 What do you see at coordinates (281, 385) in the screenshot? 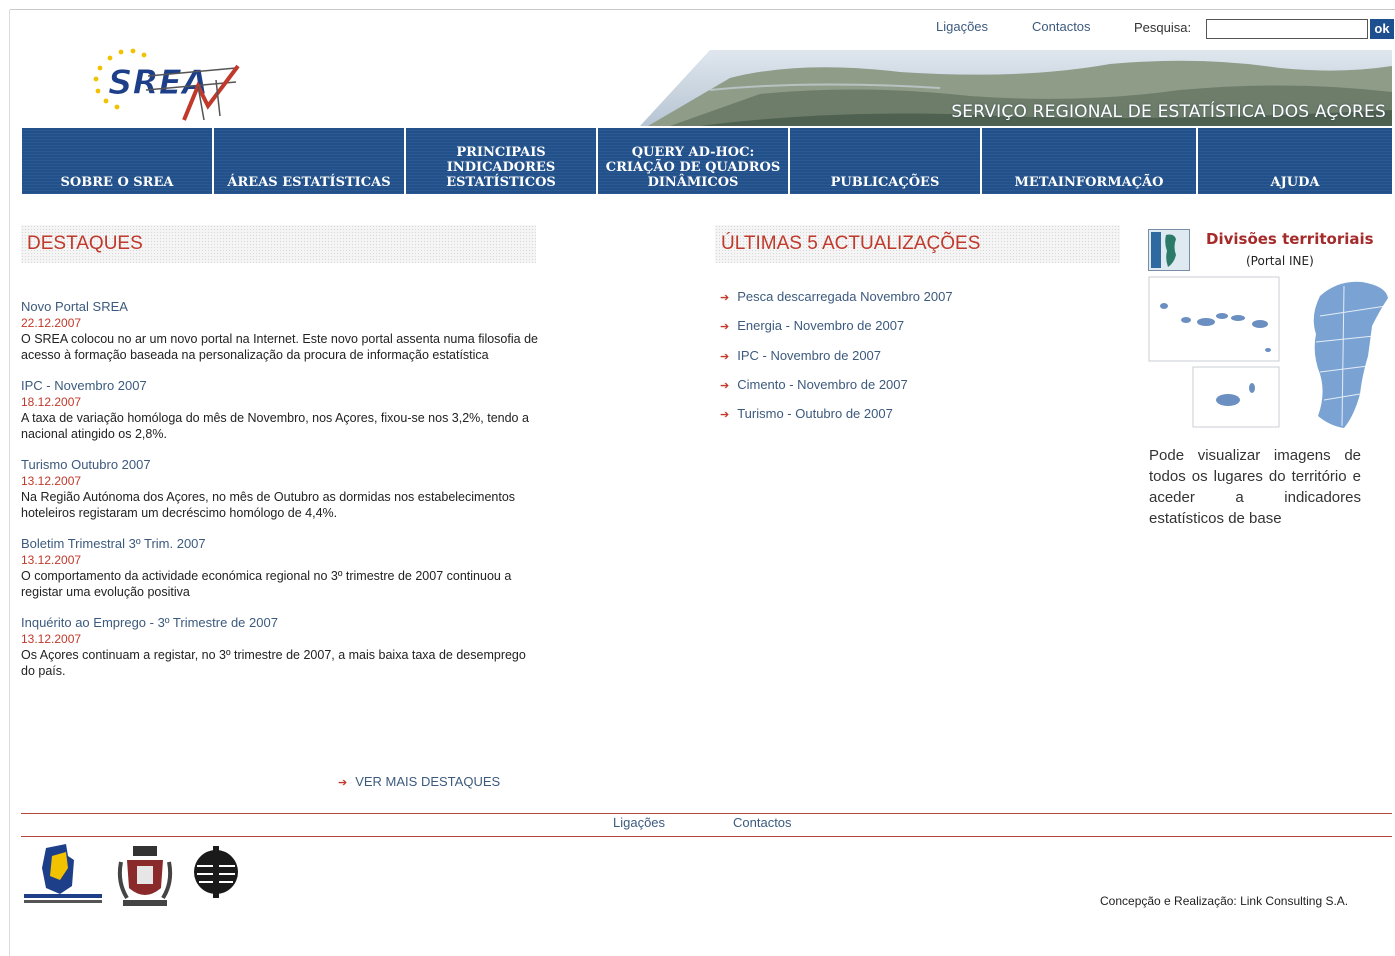
I see `news-title: IPC - Novembro 2007` at bounding box center [281, 385].